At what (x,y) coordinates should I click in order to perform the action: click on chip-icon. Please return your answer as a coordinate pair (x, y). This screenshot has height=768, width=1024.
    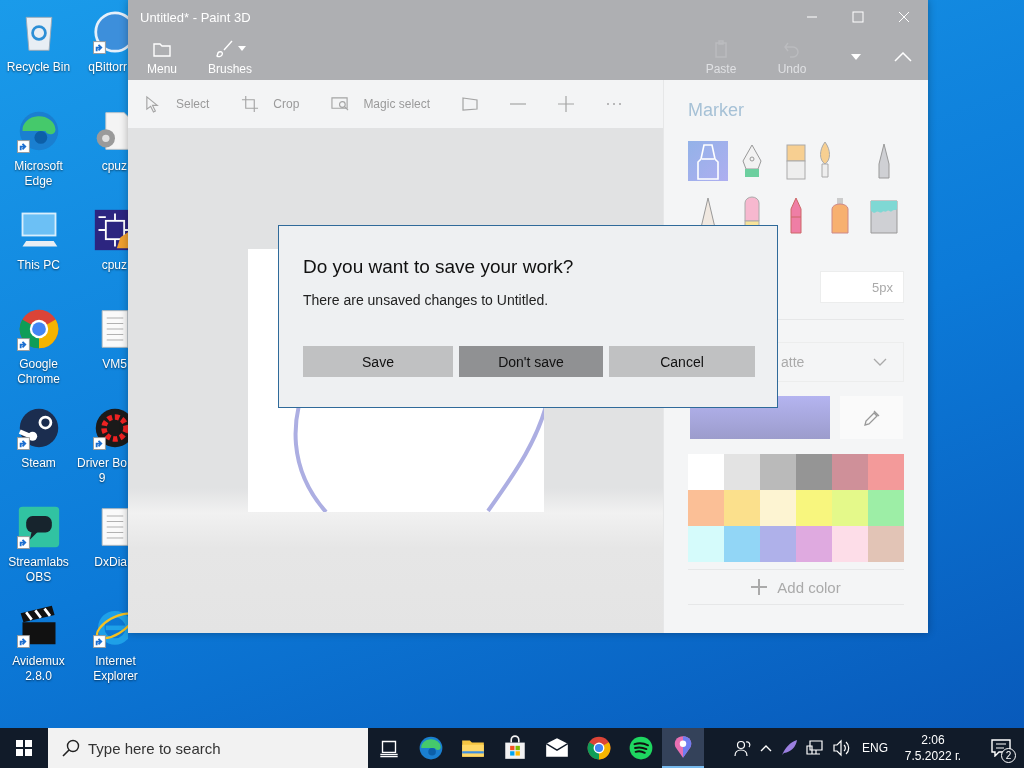
    Looking at the image, I should click on (110, 230).